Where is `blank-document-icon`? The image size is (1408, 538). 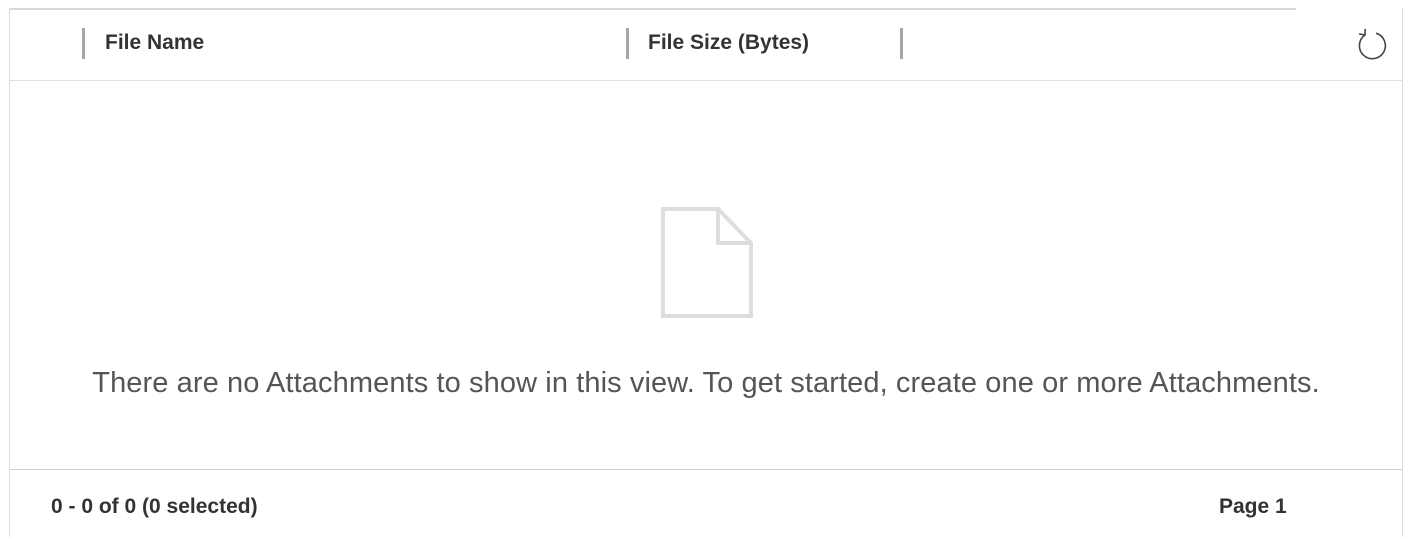 blank-document-icon is located at coordinates (707, 263).